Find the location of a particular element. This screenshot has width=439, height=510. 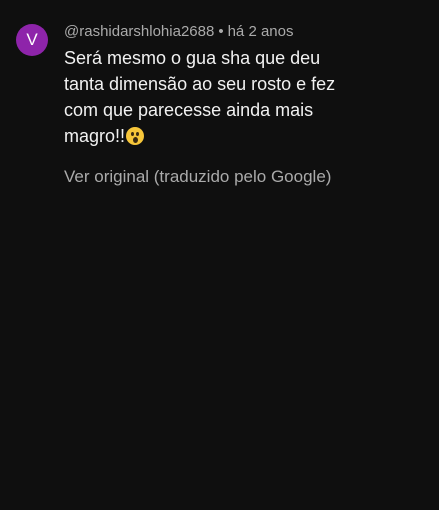

hushed-face-icon is located at coordinates (135, 136).